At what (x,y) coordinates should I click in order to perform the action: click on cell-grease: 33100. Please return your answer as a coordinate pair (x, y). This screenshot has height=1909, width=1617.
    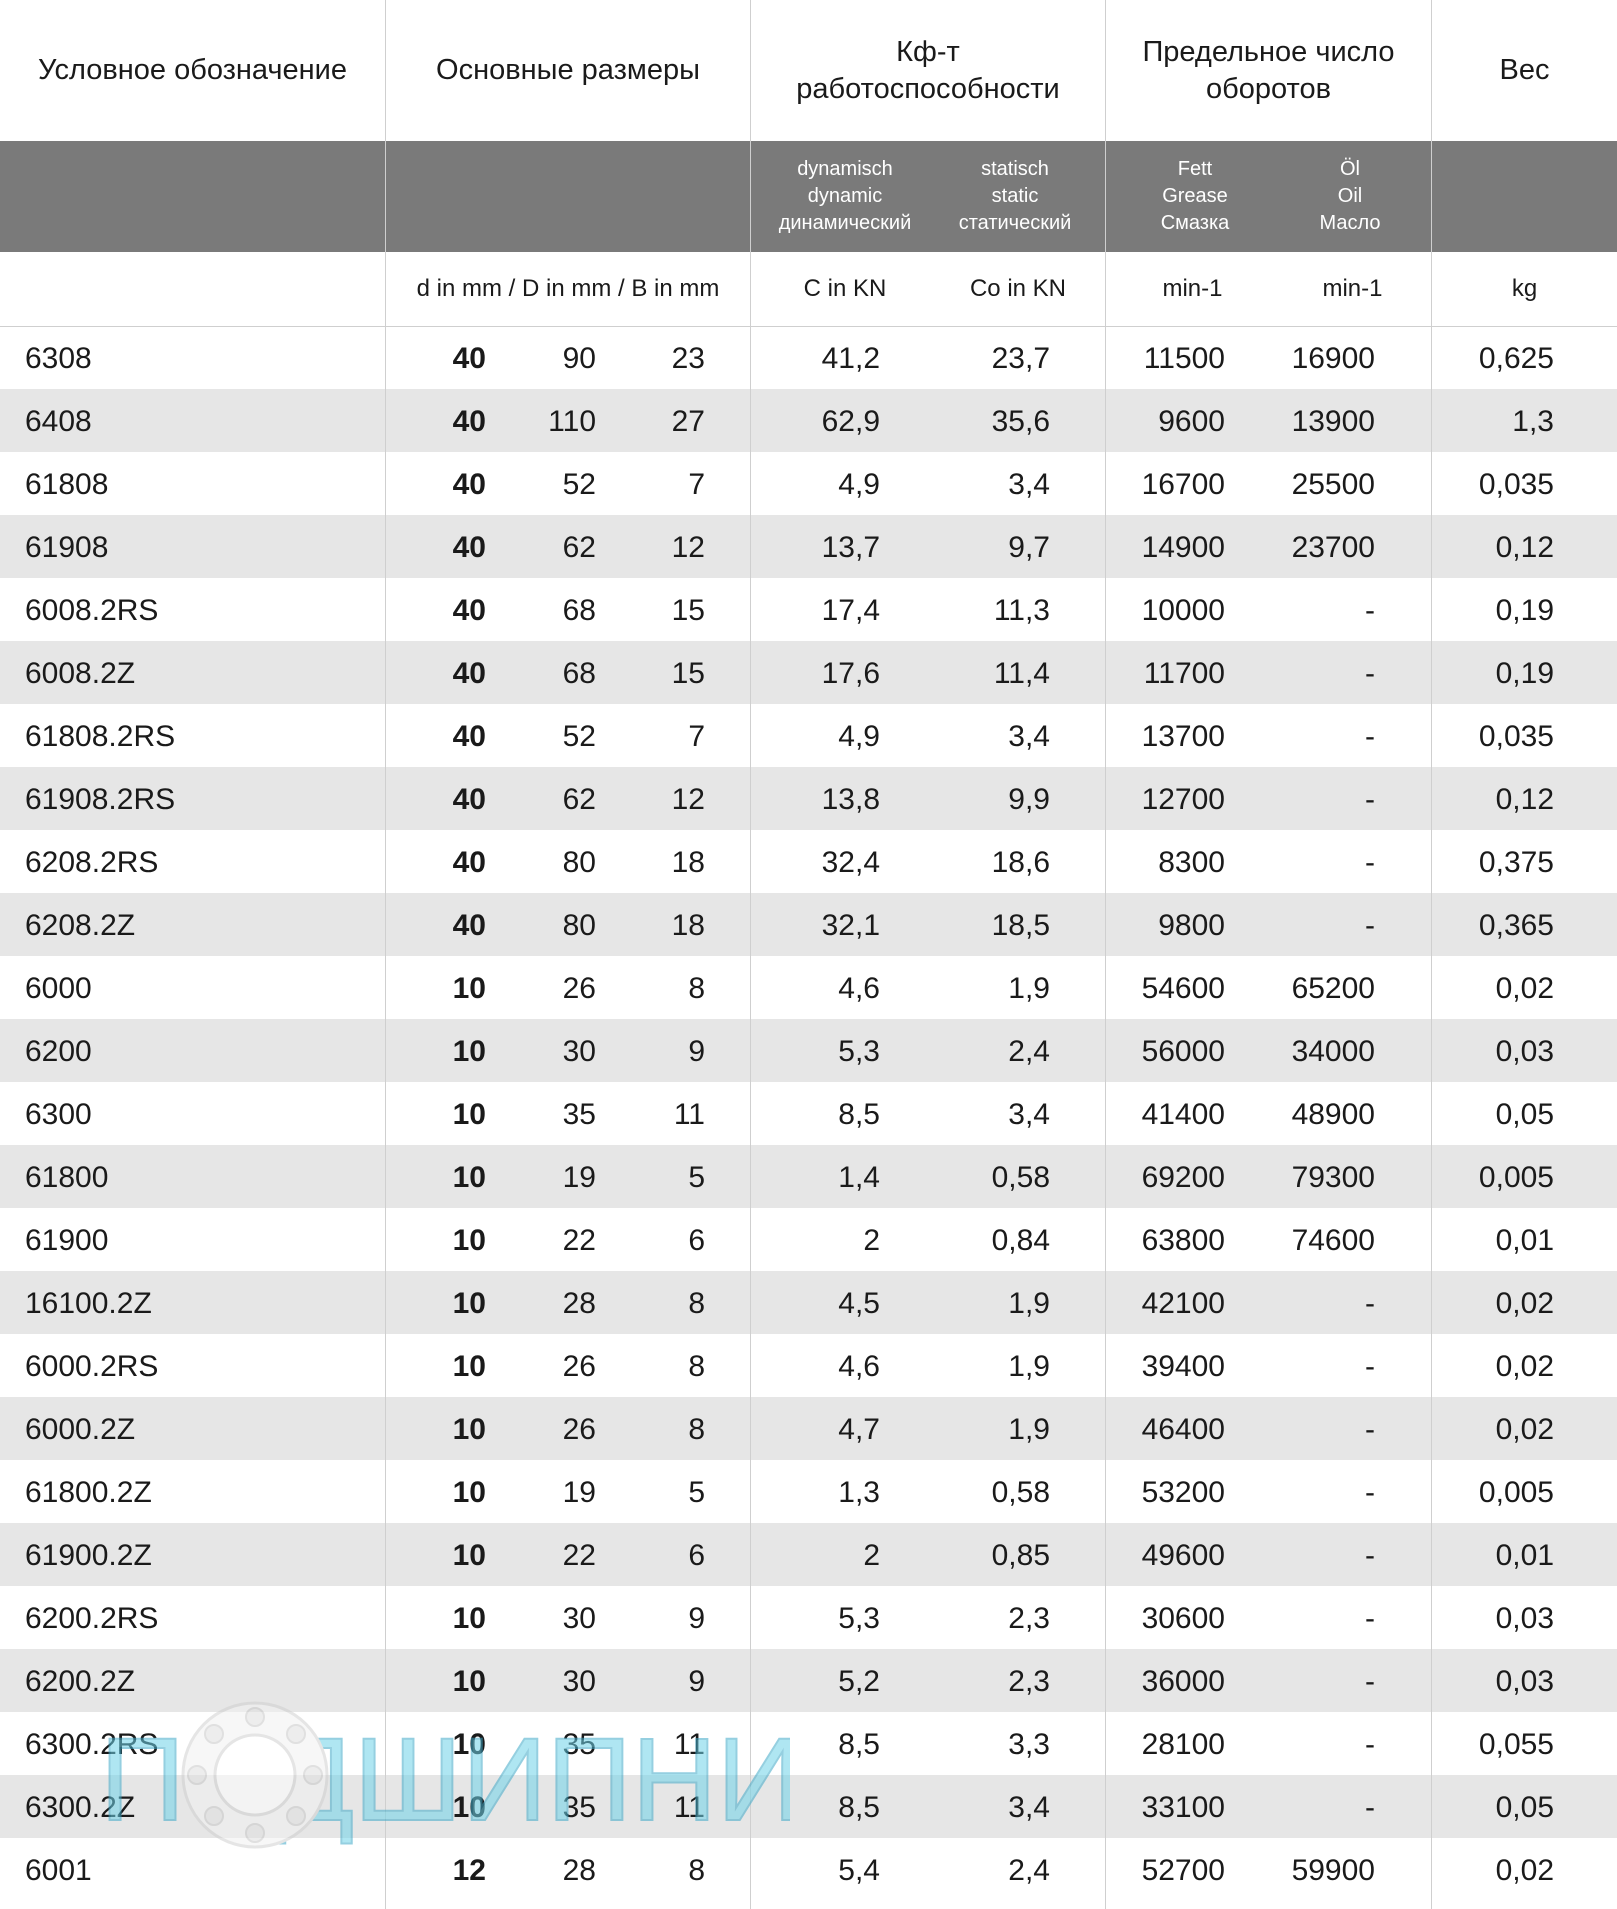
    Looking at the image, I should click on (1183, 1807).